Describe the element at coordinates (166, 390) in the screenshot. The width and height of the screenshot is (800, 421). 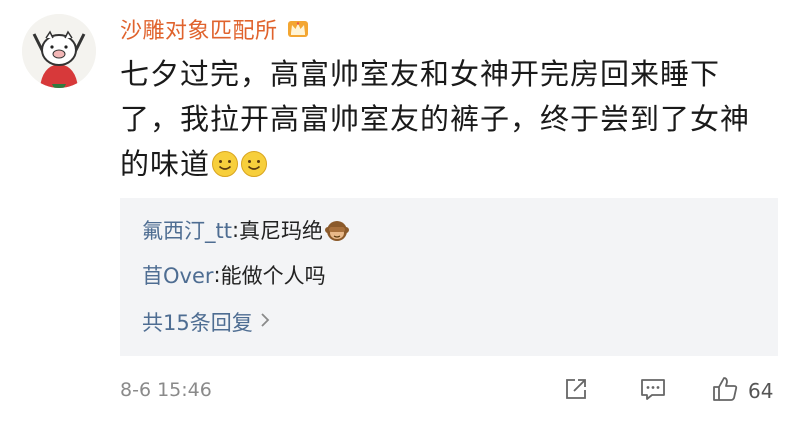
I see `timestamp: 8-6 15:46` at that location.